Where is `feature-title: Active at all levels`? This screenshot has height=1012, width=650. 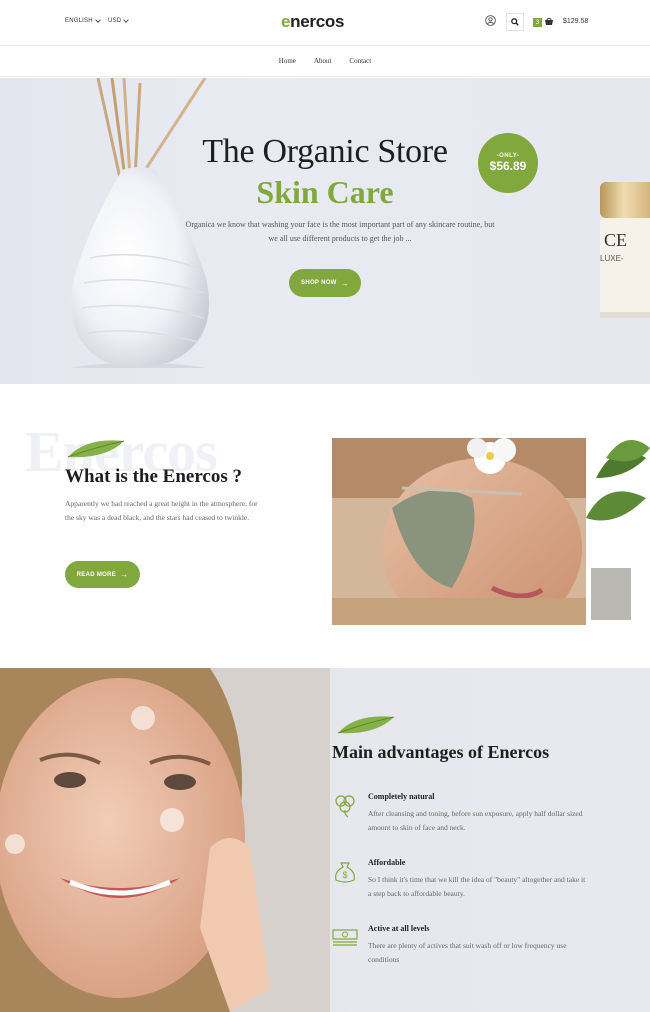
feature-title: Active at all levels is located at coordinates (399, 928).